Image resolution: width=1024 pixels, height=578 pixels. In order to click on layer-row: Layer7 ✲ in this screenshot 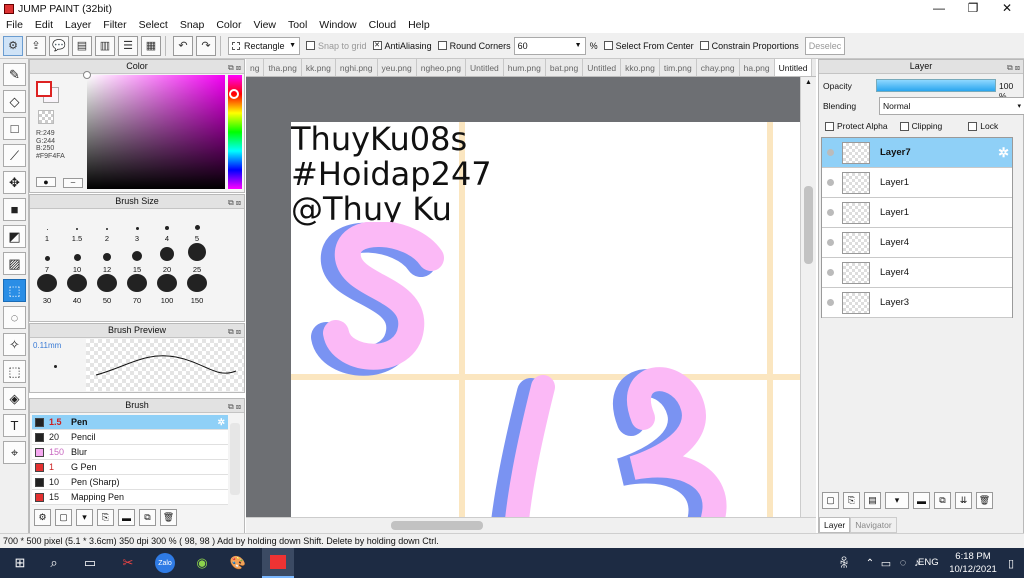, I will do `click(917, 153)`.